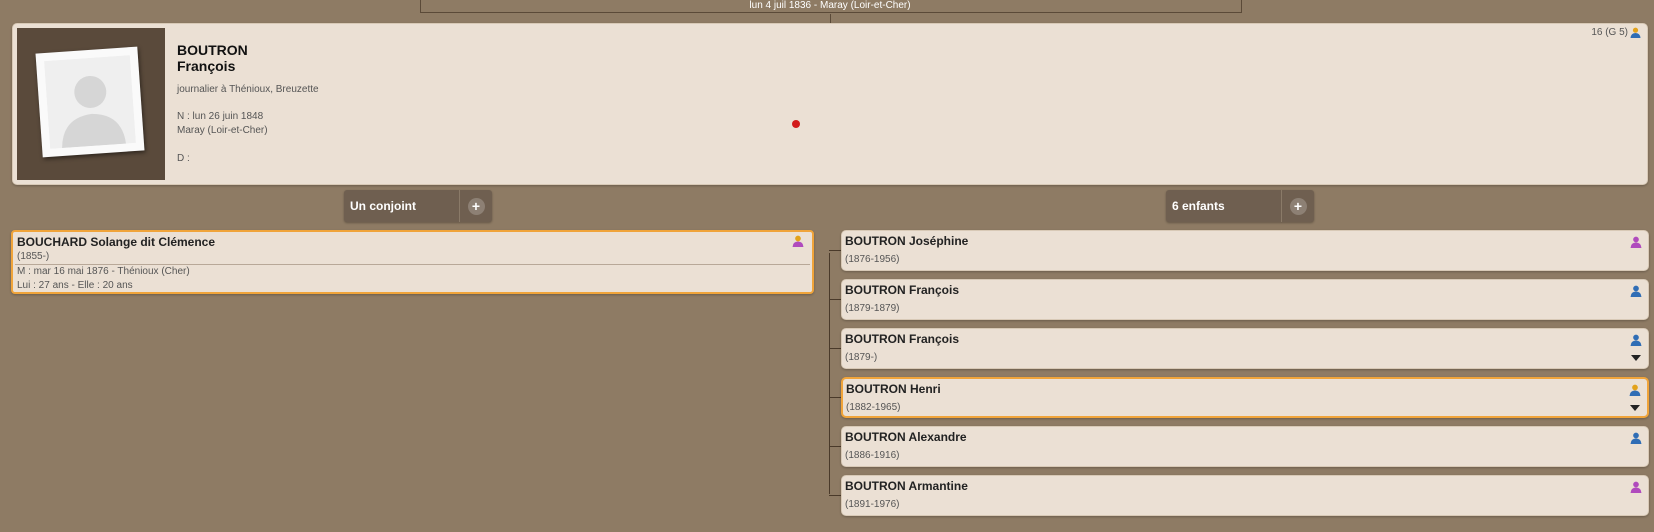 This screenshot has width=1654, height=532. What do you see at coordinates (1609, 32) in the screenshot?
I see `sosa-label: 16 (G 5)` at bounding box center [1609, 32].